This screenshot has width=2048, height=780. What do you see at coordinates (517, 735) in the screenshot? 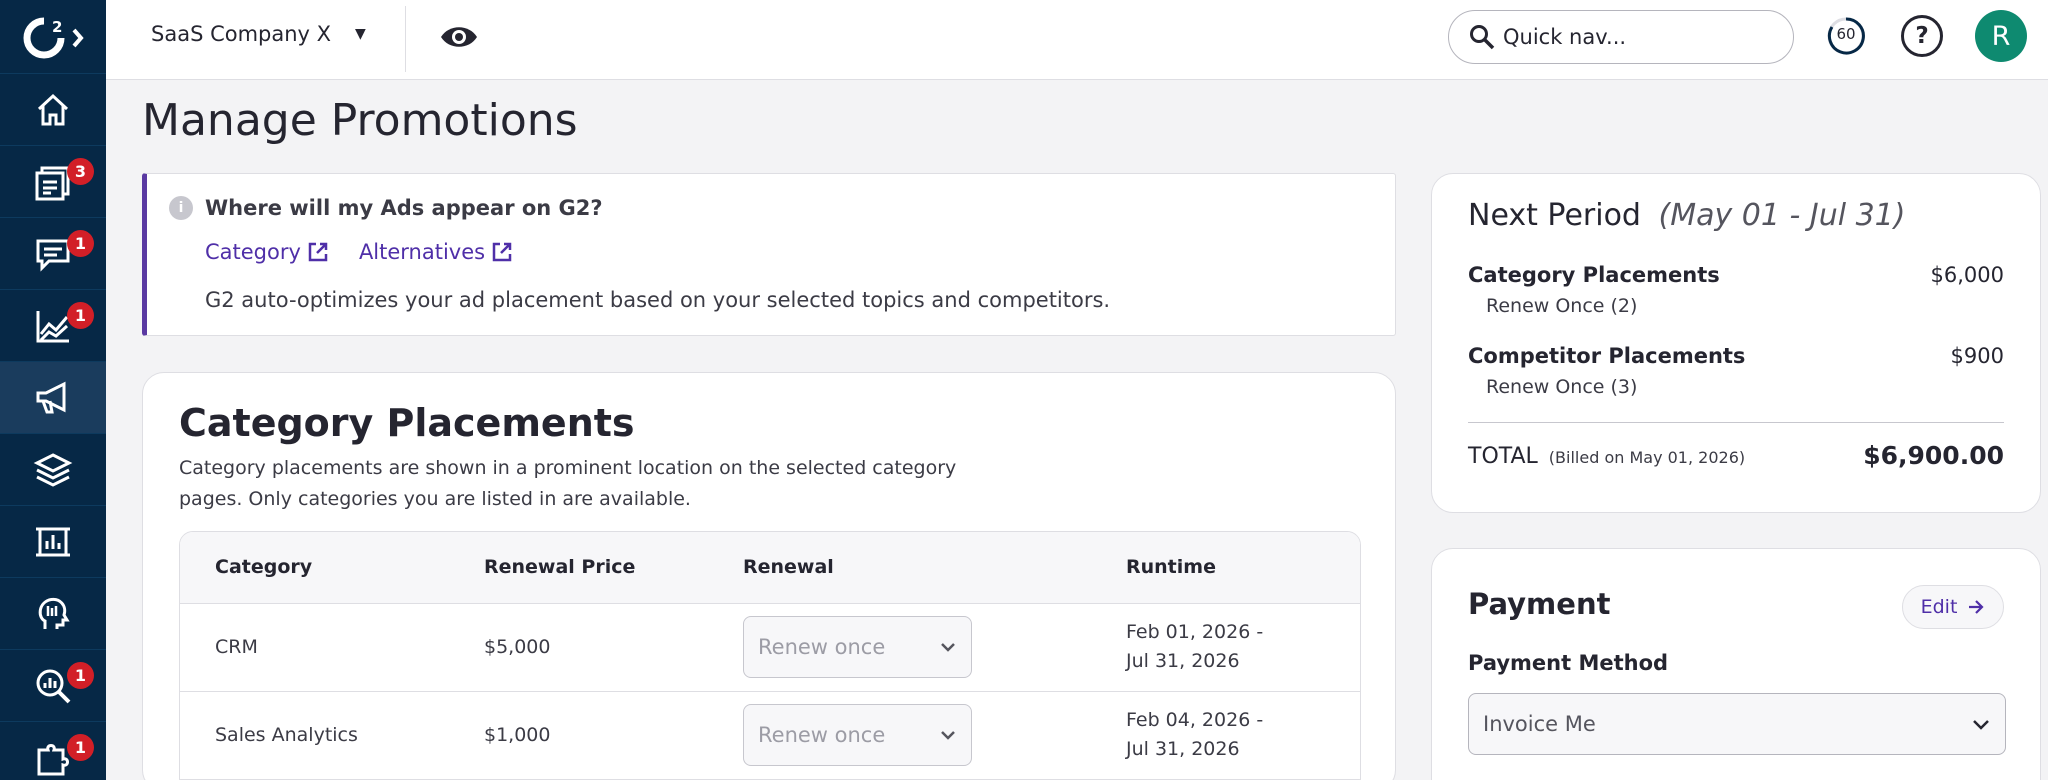
I see `price-cell: $1,000` at bounding box center [517, 735].